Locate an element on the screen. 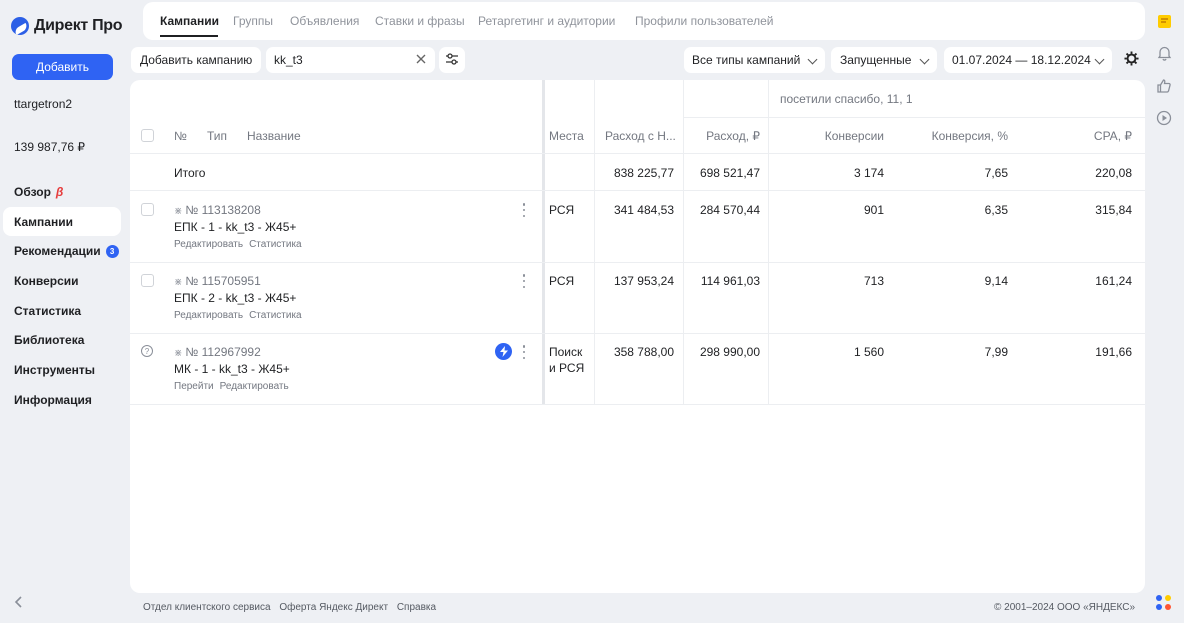  column-type: Тип is located at coordinates (217, 136).